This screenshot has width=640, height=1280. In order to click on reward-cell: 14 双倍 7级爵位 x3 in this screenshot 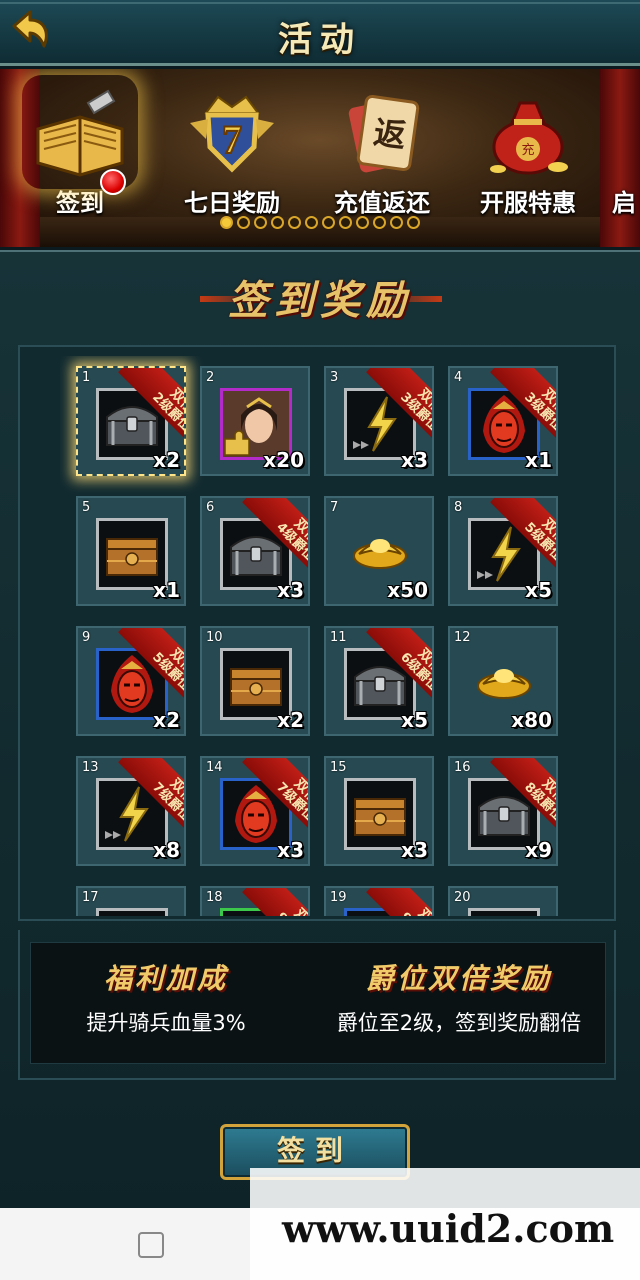, I will do `click(255, 811)`.